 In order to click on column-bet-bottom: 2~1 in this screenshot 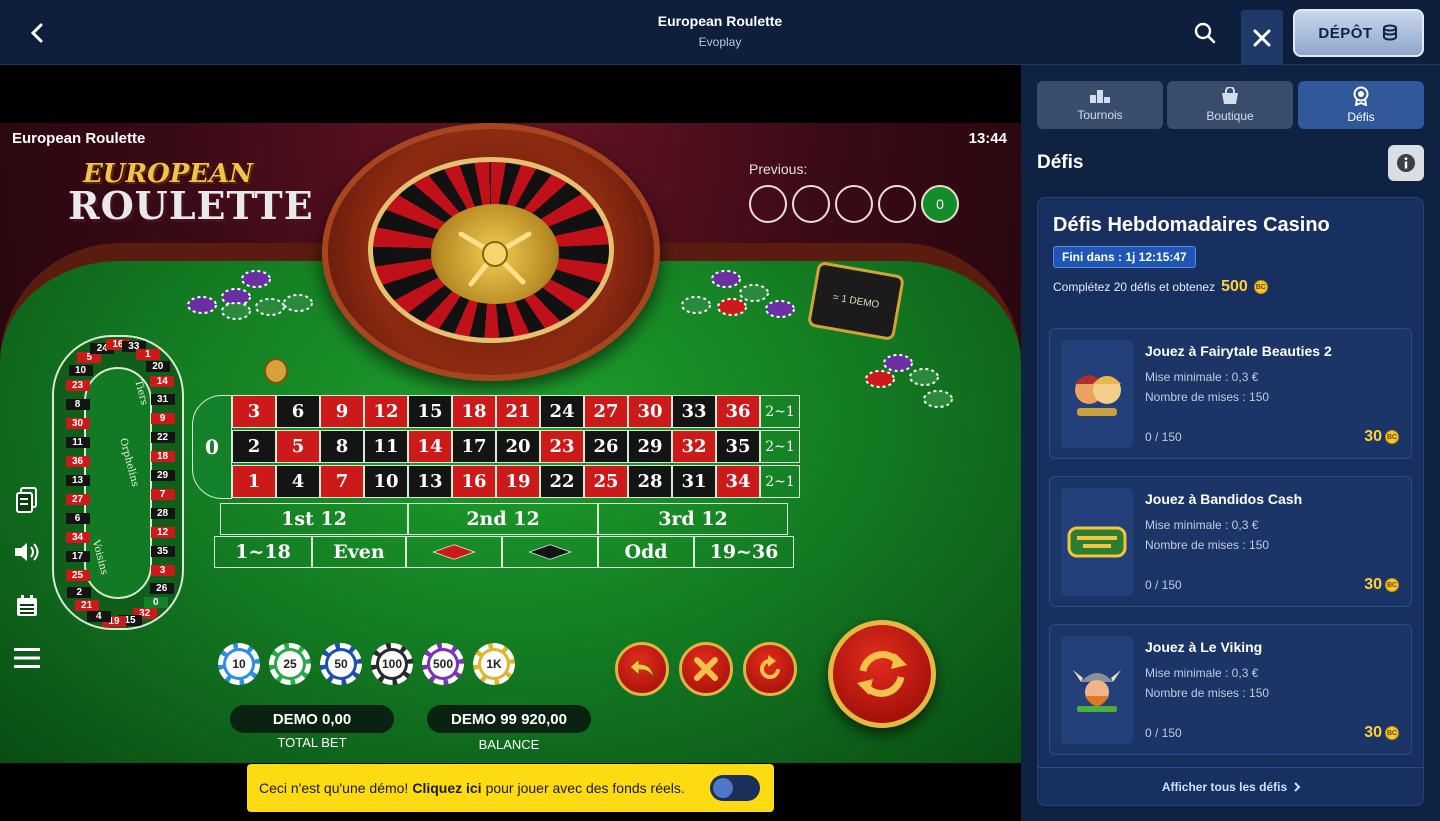, I will do `click(780, 481)`.